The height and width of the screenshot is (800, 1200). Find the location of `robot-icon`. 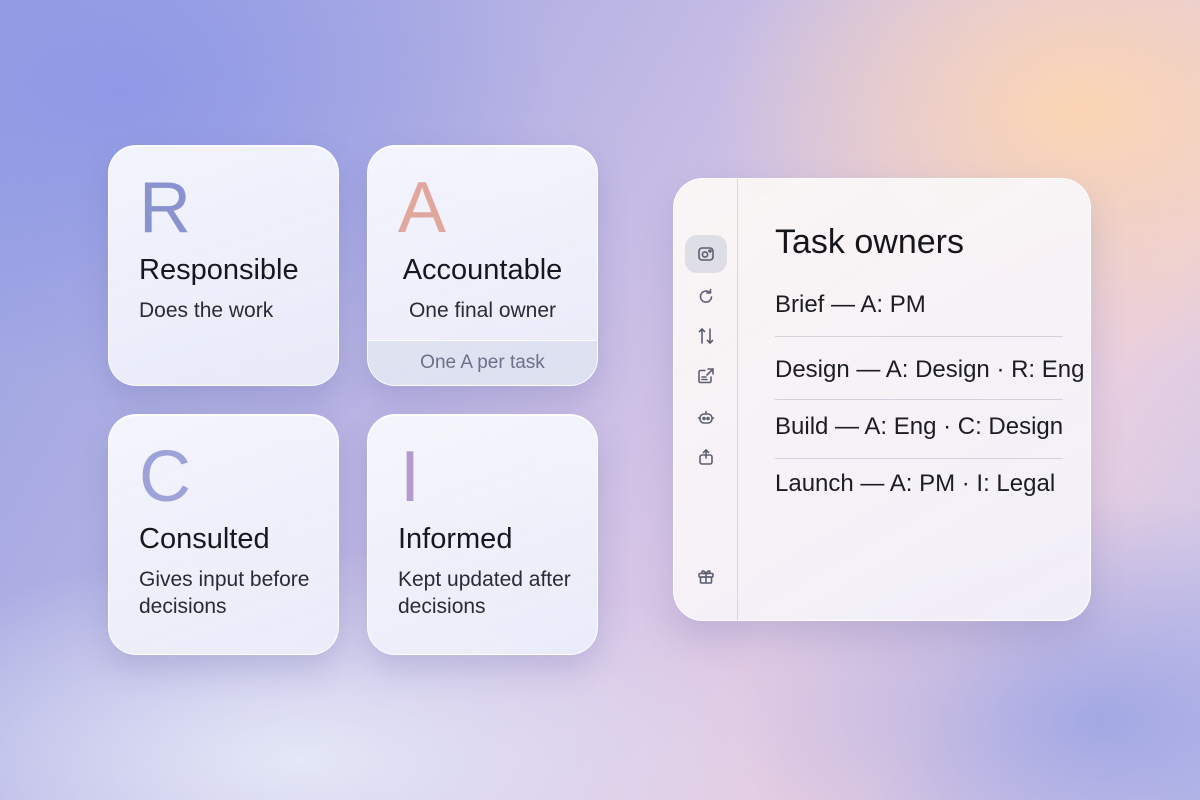

robot-icon is located at coordinates (706, 417).